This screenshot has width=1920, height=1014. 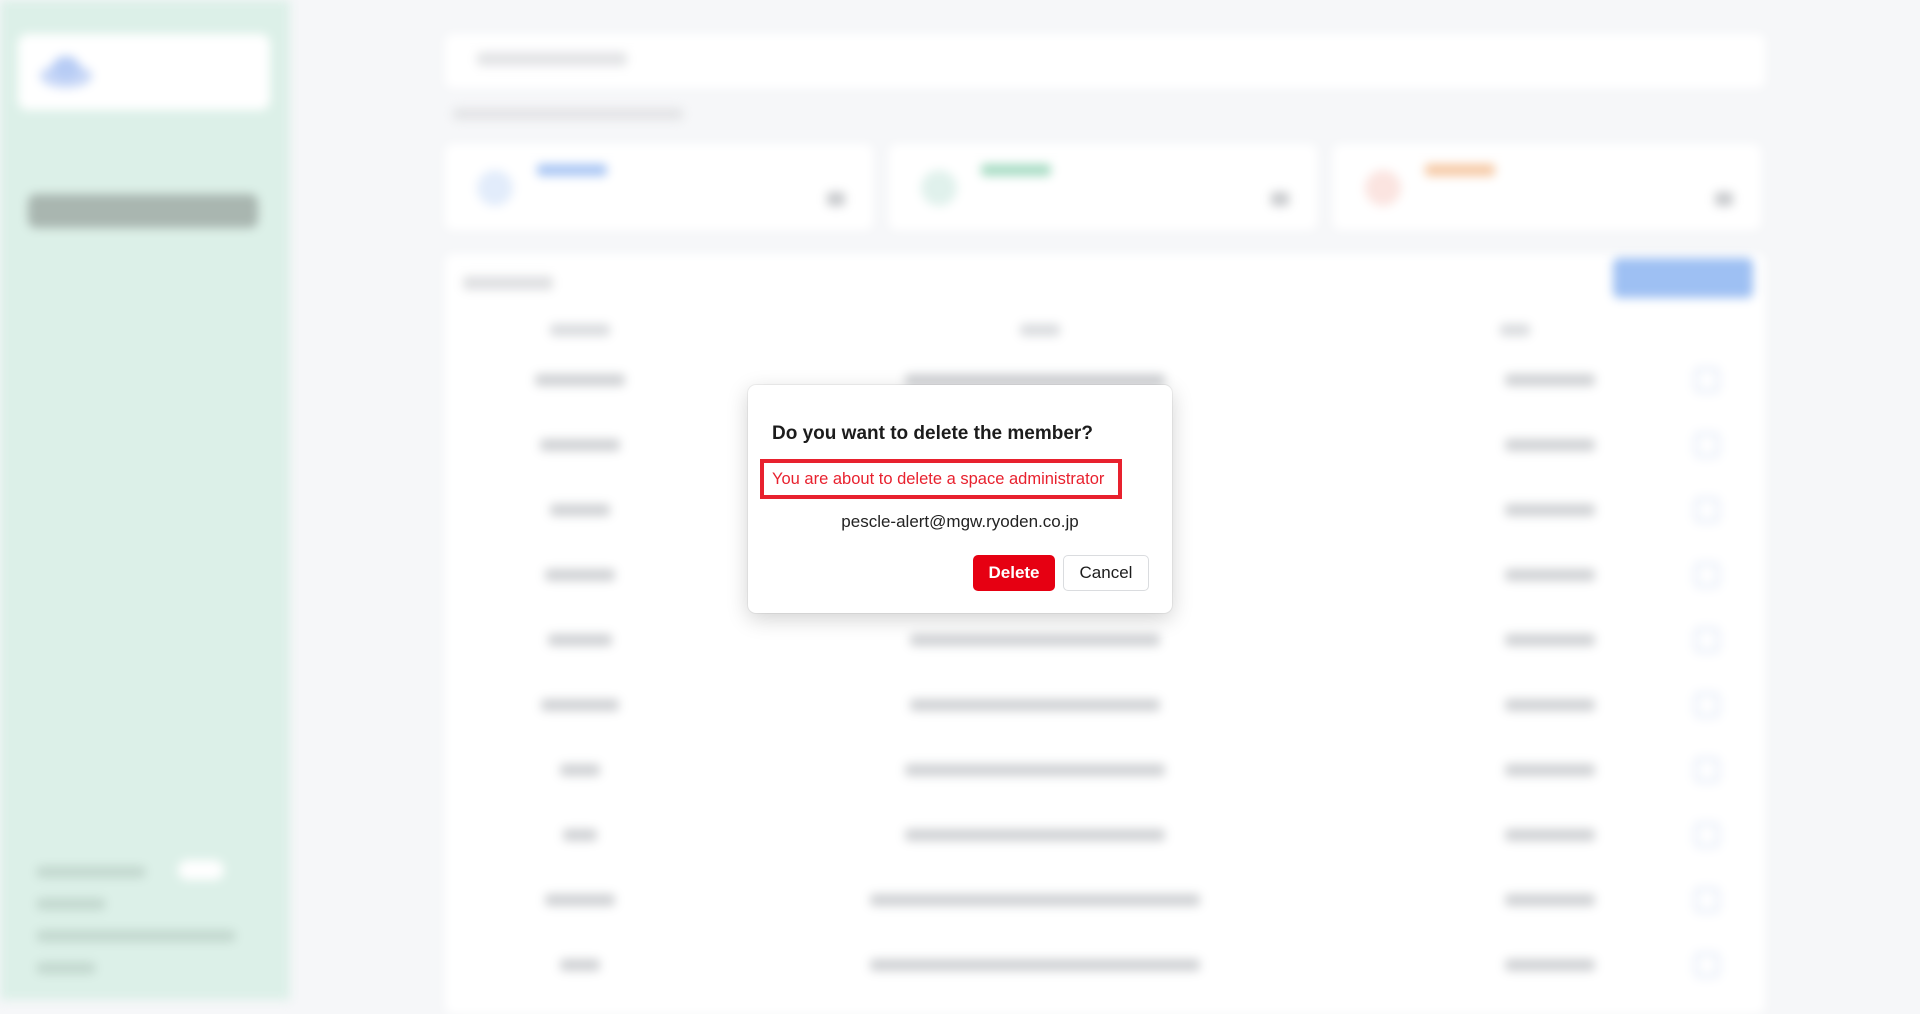 What do you see at coordinates (145, 500) in the screenshot?
I see `sidebar` at bounding box center [145, 500].